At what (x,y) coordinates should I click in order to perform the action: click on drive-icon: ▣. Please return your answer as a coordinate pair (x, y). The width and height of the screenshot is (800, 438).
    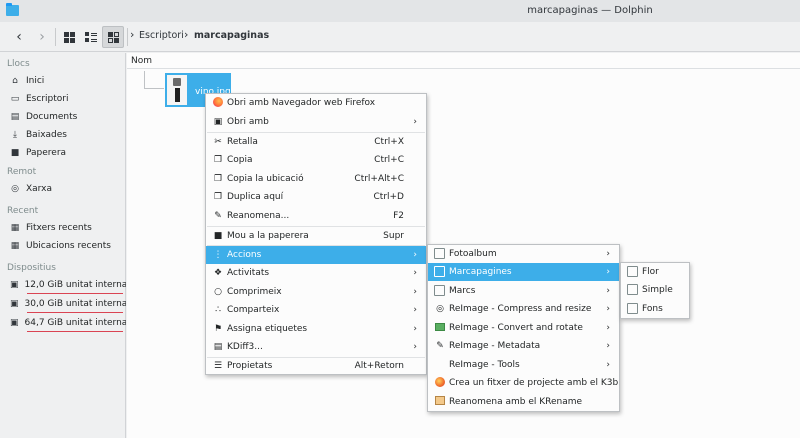
    Looking at the image, I should click on (14, 323).